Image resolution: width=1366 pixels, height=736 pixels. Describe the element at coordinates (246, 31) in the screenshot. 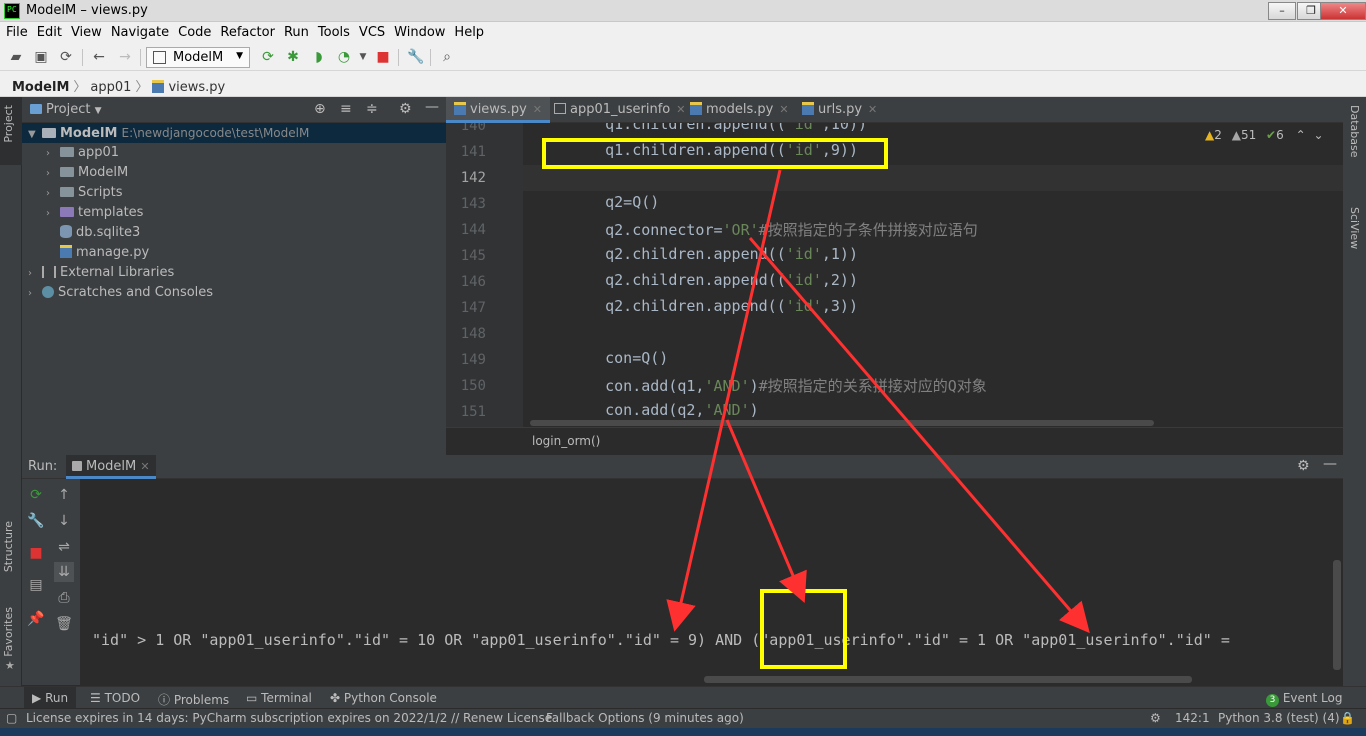

I see `menu-refactor: Refactor` at that location.